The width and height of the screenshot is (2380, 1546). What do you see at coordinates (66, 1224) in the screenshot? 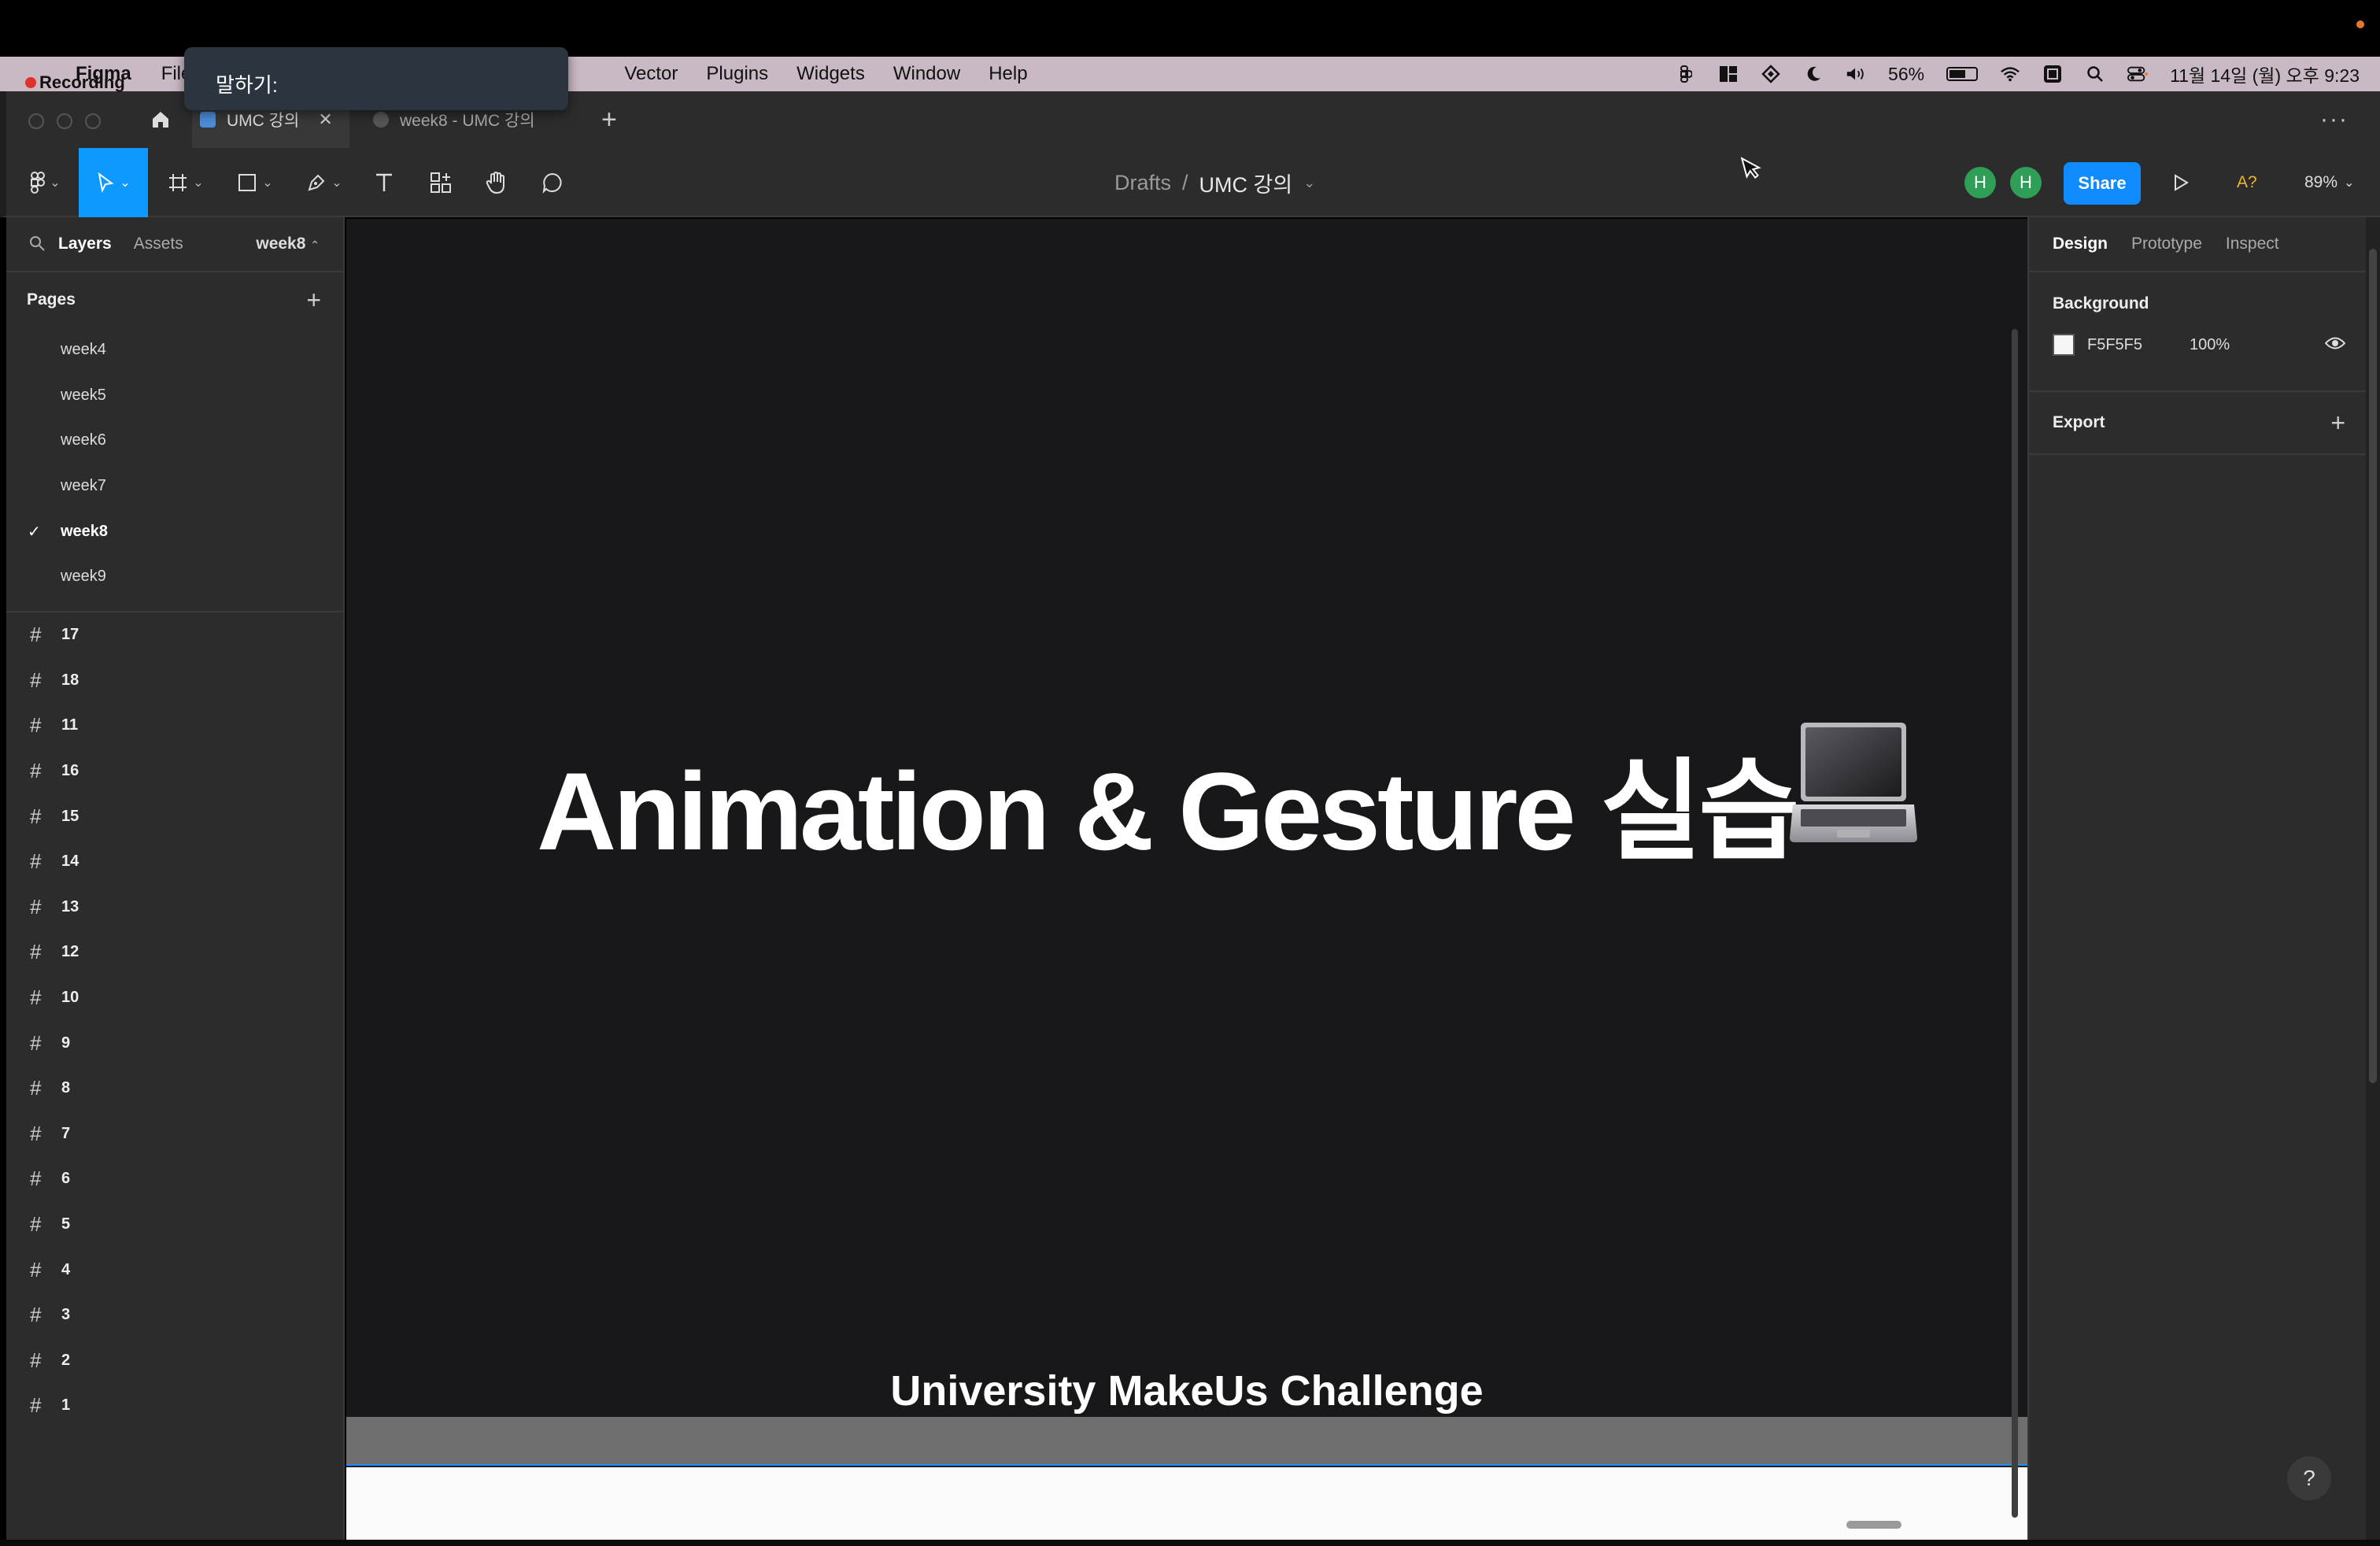
I see `layer-label: 5` at bounding box center [66, 1224].